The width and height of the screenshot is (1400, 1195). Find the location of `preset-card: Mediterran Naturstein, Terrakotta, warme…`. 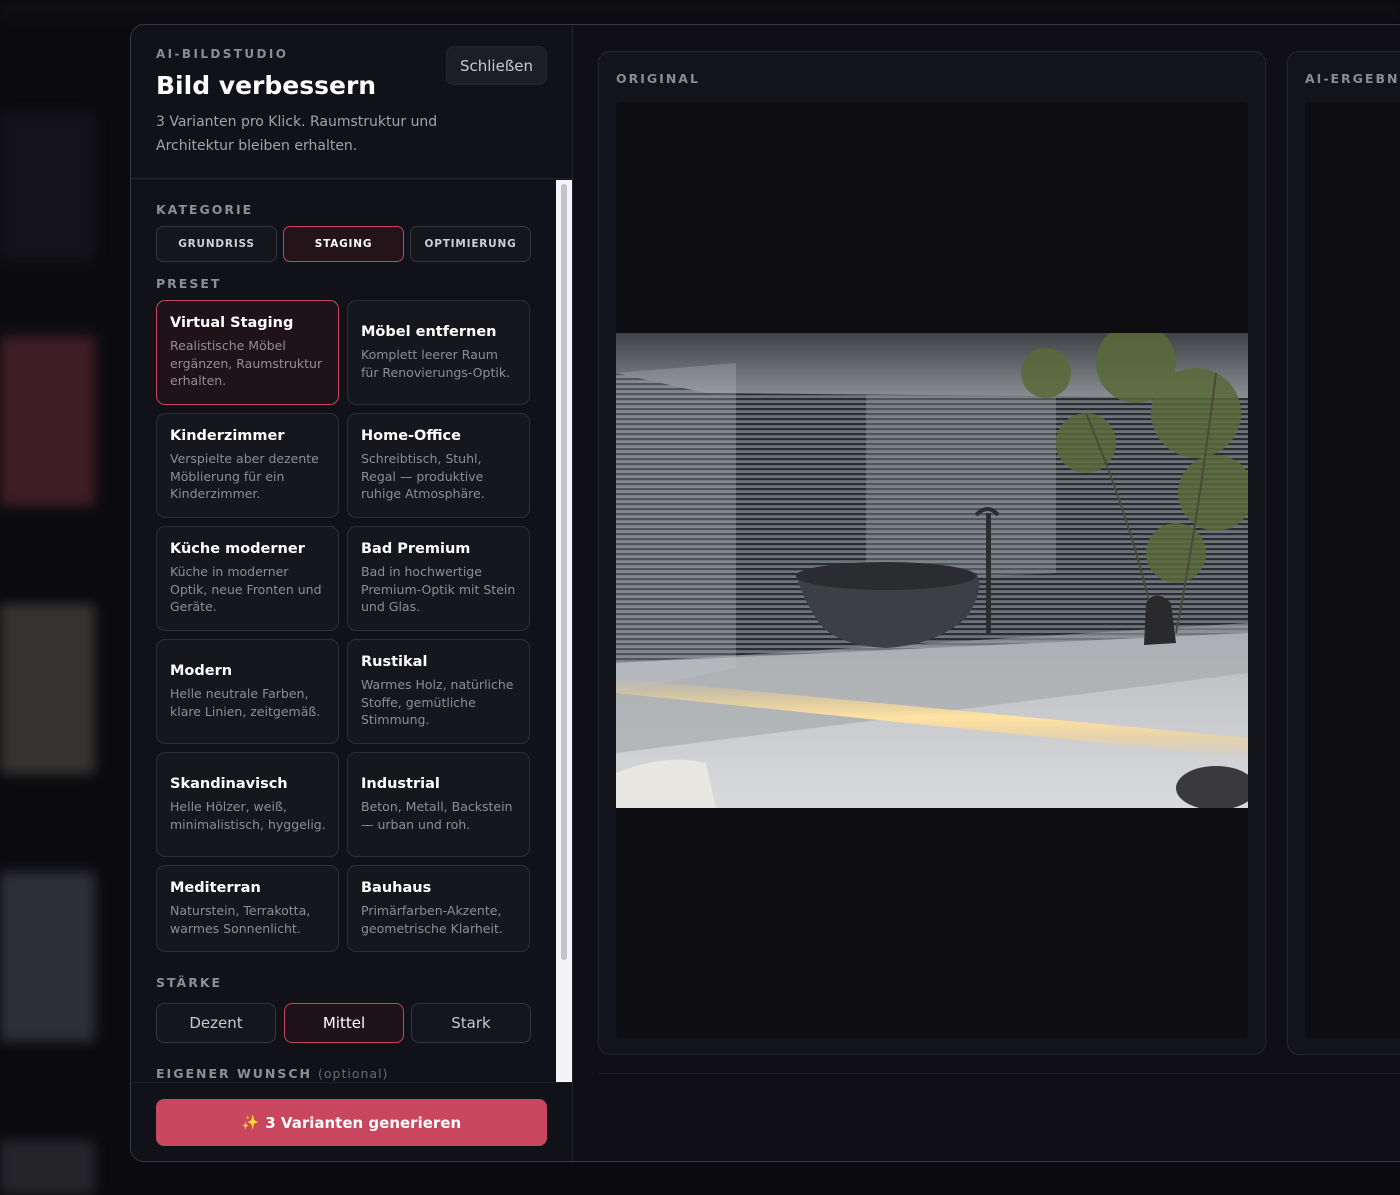

preset-card: Mediterran Naturstein, Terrakotta, warme… is located at coordinates (247, 908).